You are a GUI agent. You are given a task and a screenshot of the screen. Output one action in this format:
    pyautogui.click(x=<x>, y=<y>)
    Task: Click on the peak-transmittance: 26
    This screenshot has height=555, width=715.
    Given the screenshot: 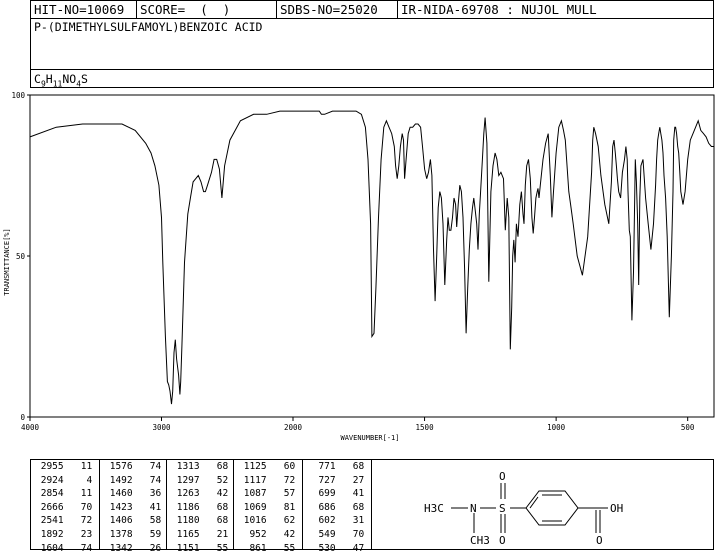 What is the action you would take?
    pyautogui.click(x=147, y=548)
    